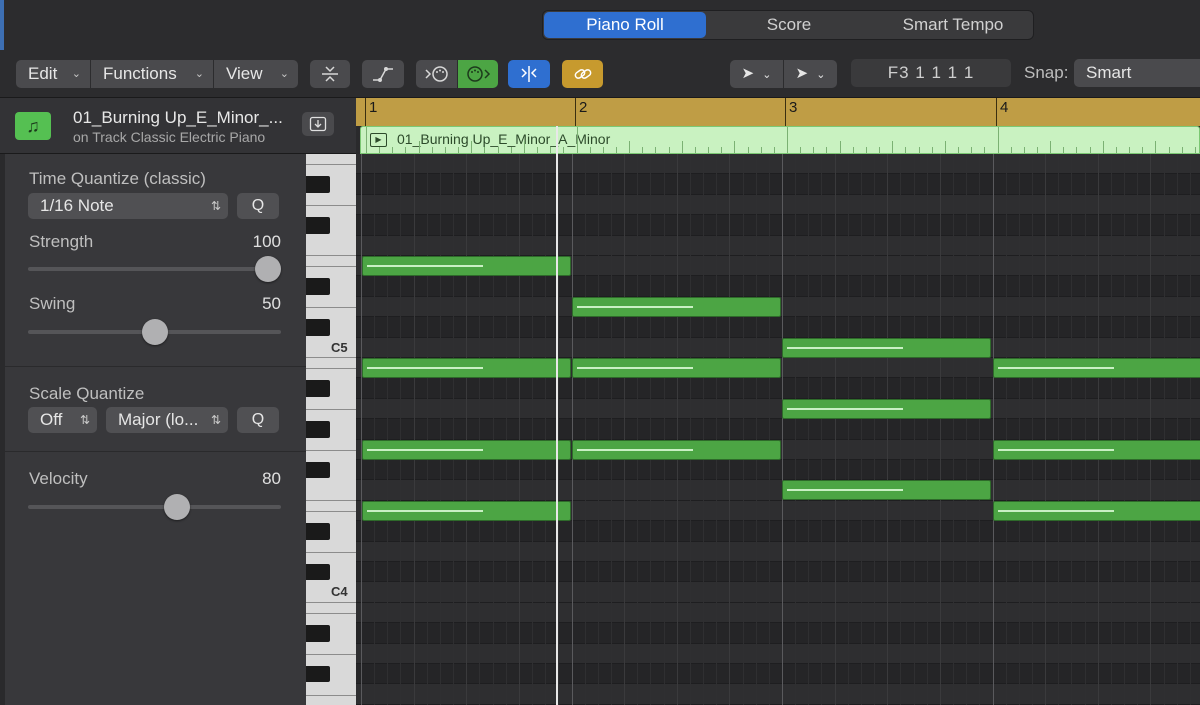 The image size is (1200, 705). I want to click on edit-menu-label: Edit, so click(43, 73).